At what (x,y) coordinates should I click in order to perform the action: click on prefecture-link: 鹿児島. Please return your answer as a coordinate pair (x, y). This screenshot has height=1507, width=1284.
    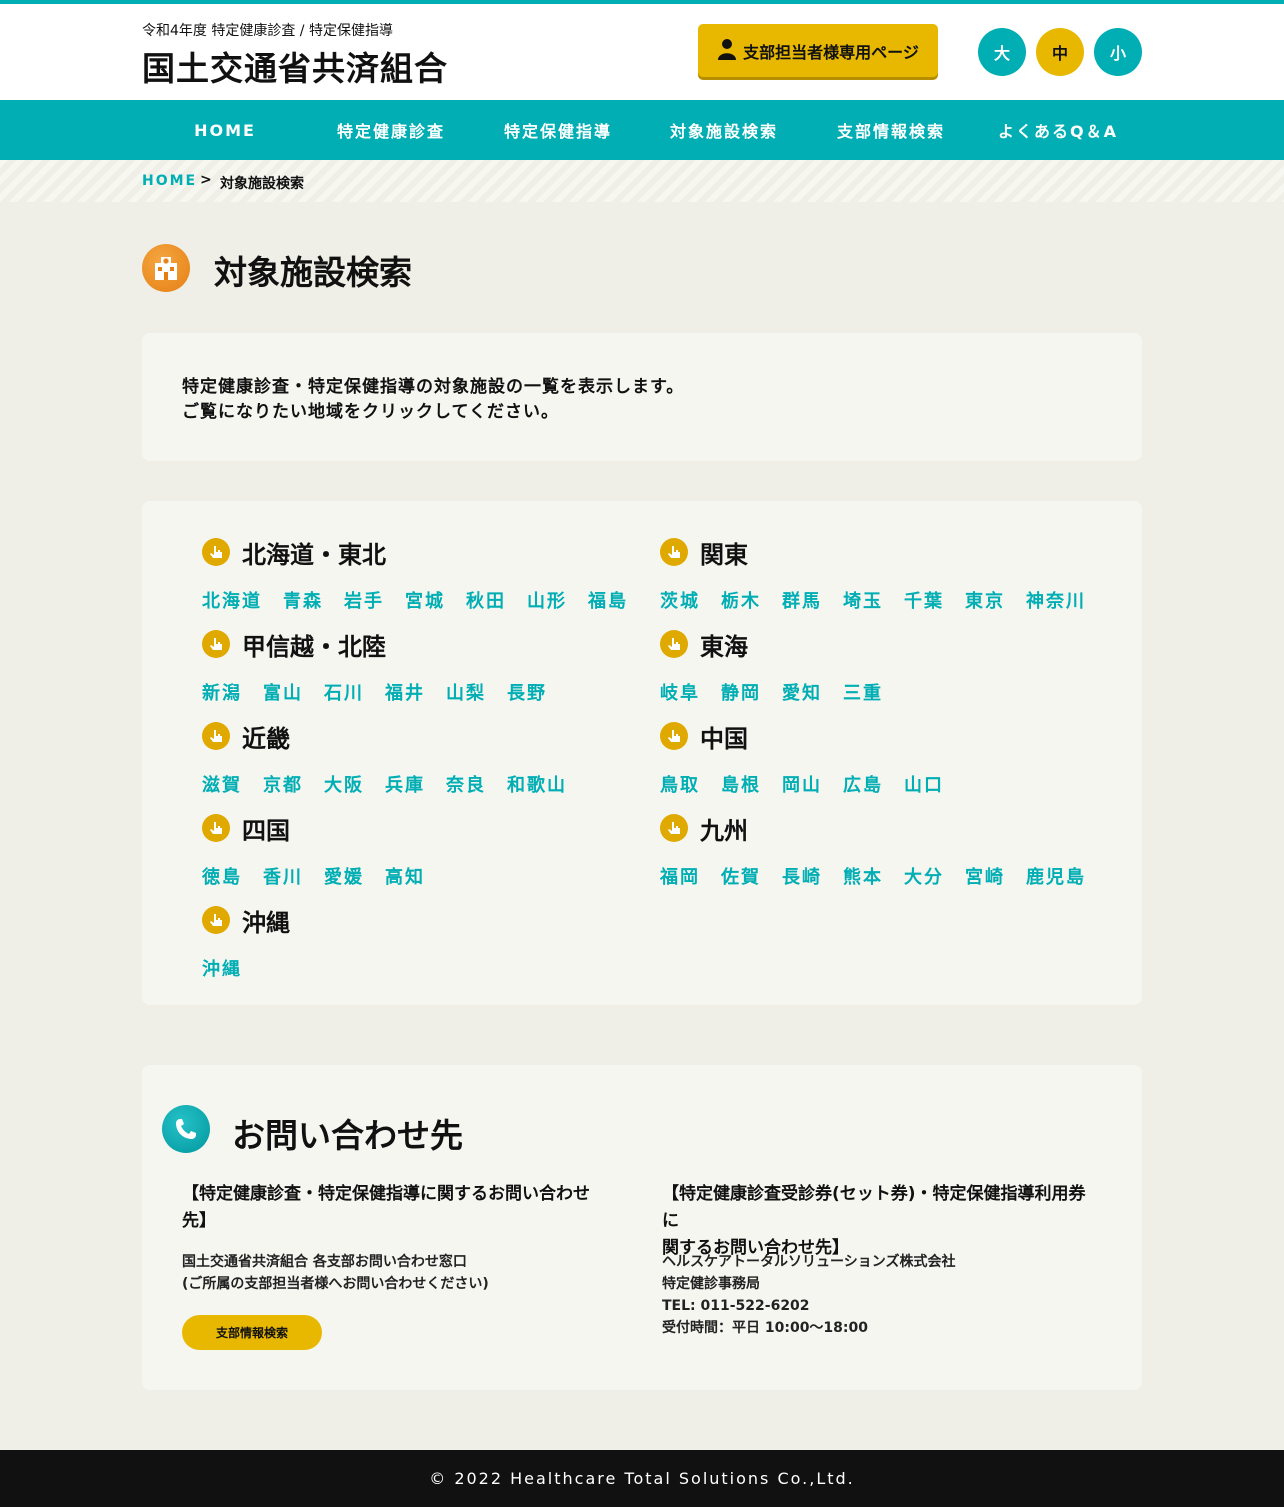
    Looking at the image, I should click on (1056, 876).